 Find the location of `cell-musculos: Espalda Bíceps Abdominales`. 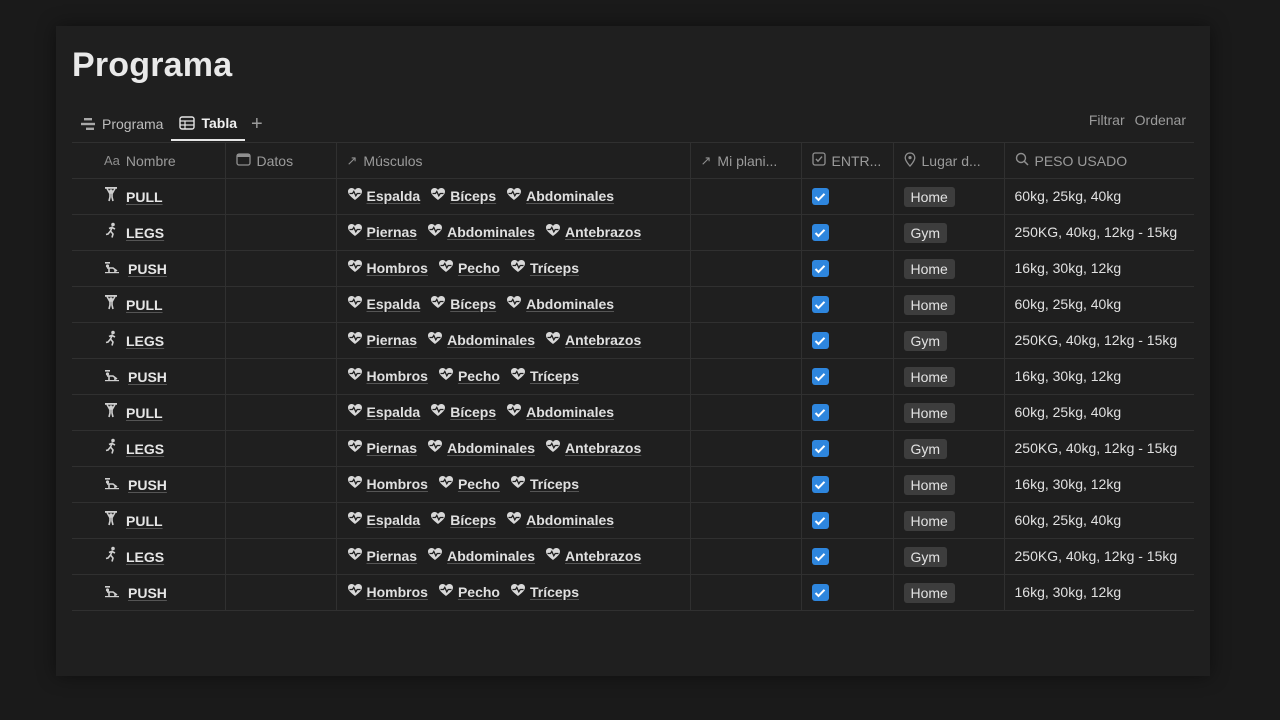

cell-musculos: Espalda Bíceps Abdominales is located at coordinates (513, 304).